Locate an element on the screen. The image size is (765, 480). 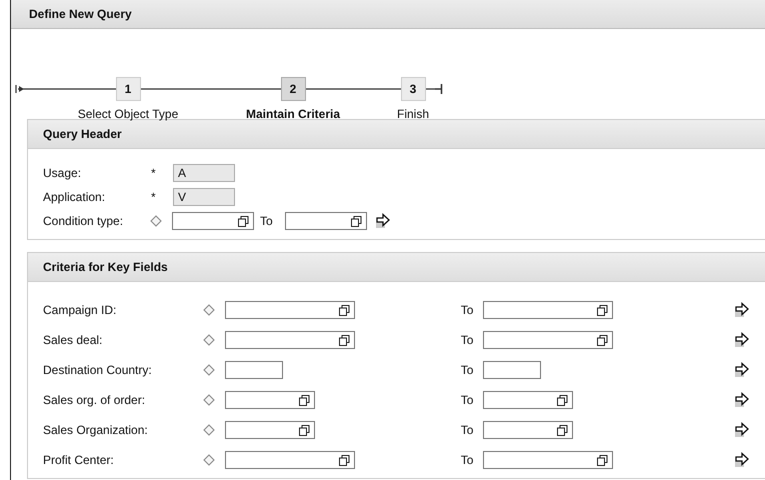
step-label: Maintain Criteria is located at coordinates (293, 114).